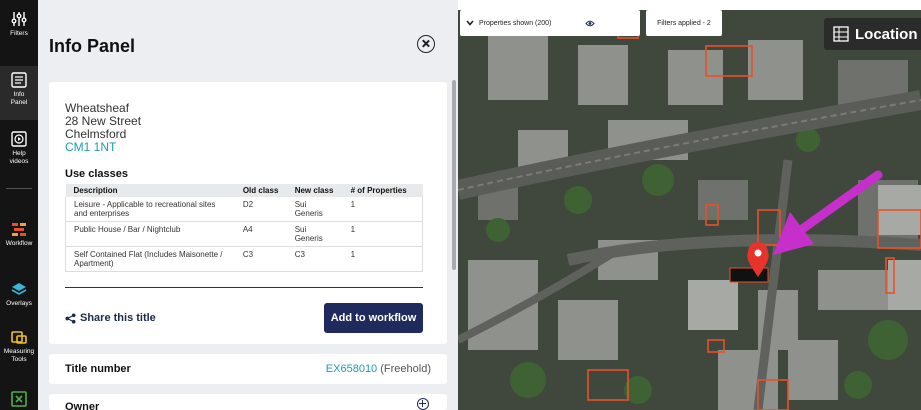 The image size is (921, 410). Describe the element at coordinates (19, 19) in the screenshot. I see `filters-icon` at that location.